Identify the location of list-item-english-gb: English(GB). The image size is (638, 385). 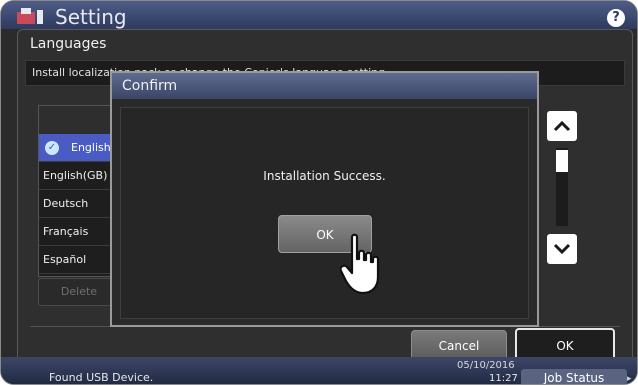
(79, 176).